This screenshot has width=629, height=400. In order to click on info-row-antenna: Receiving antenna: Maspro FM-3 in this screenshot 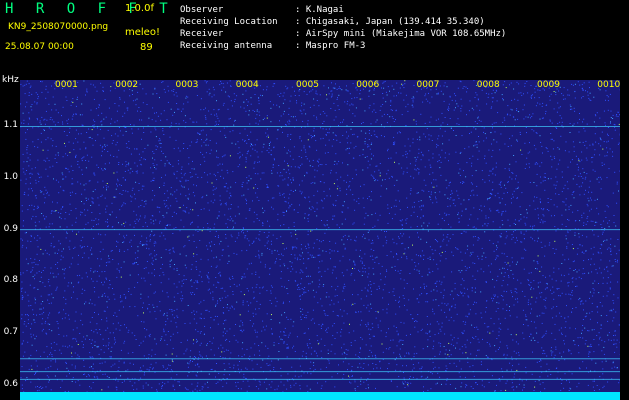, I will do `click(273, 46)`.